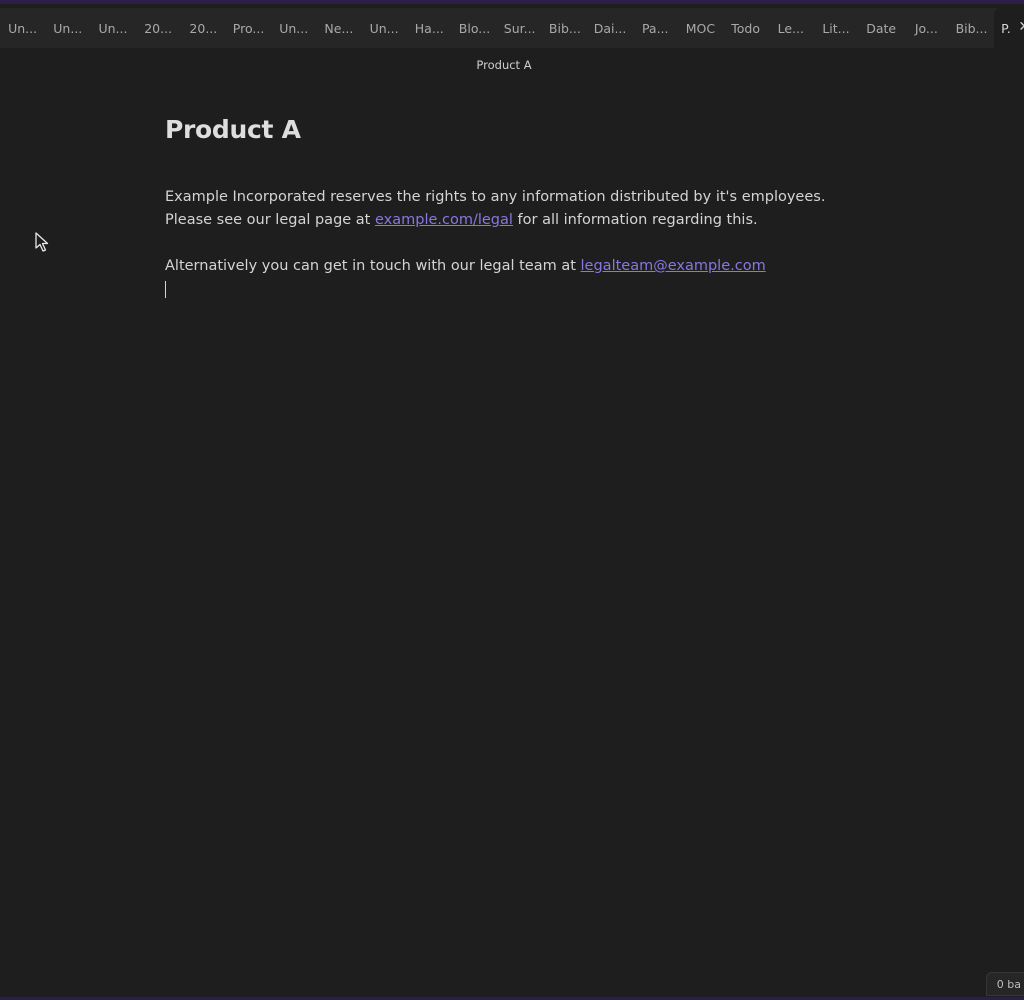  Describe the element at coordinates (635, 220) in the screenshot. I see `paragraph-text: for all information regarding this.` at that location.